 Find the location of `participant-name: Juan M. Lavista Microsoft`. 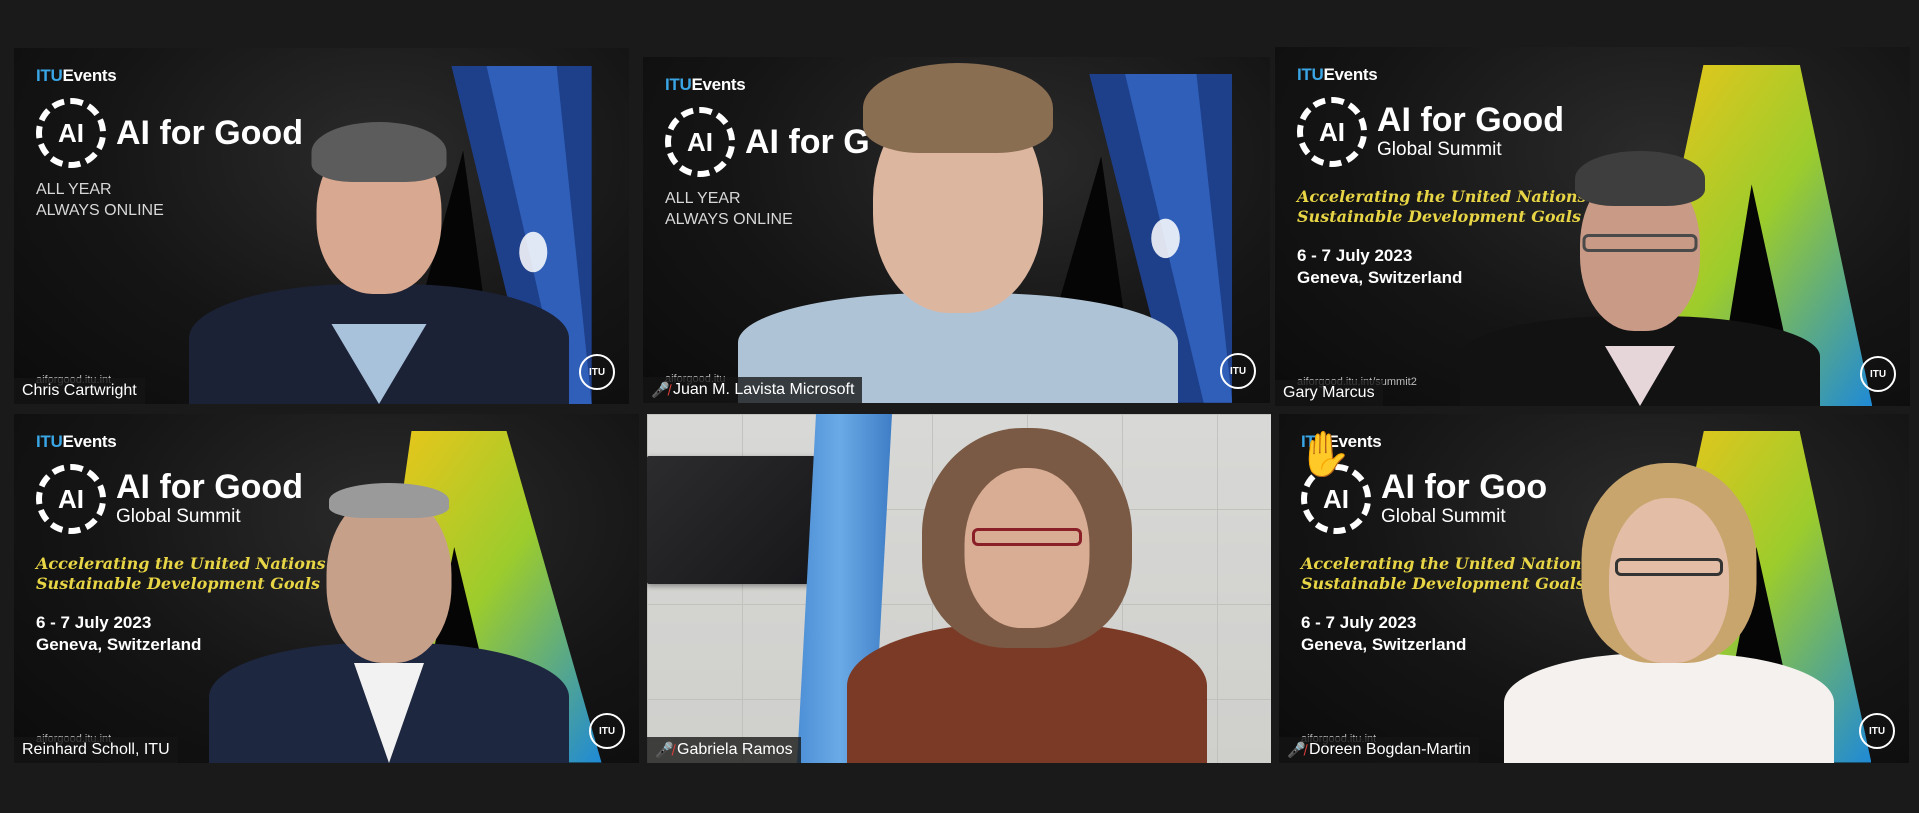

participant-name: Juan M. Lavista Microsoft is located at coordinates (764, 389).